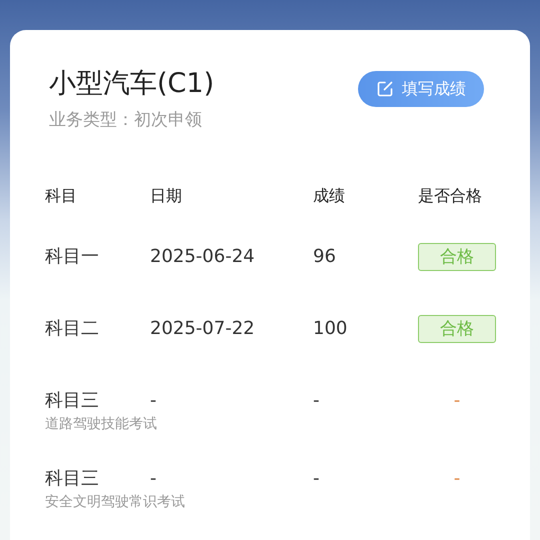 This screenshot has height=540, width=540. I want to click on subject-cell-text: 科目一, so click(72, 257).